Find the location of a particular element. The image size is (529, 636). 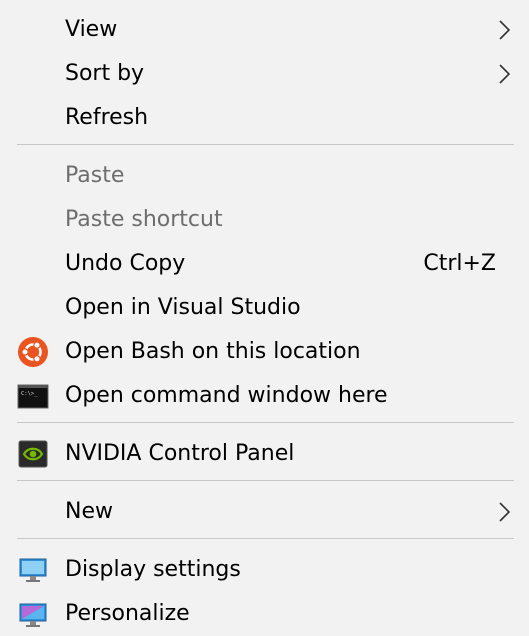

monitor-icon is located at coordinates (33, 570).